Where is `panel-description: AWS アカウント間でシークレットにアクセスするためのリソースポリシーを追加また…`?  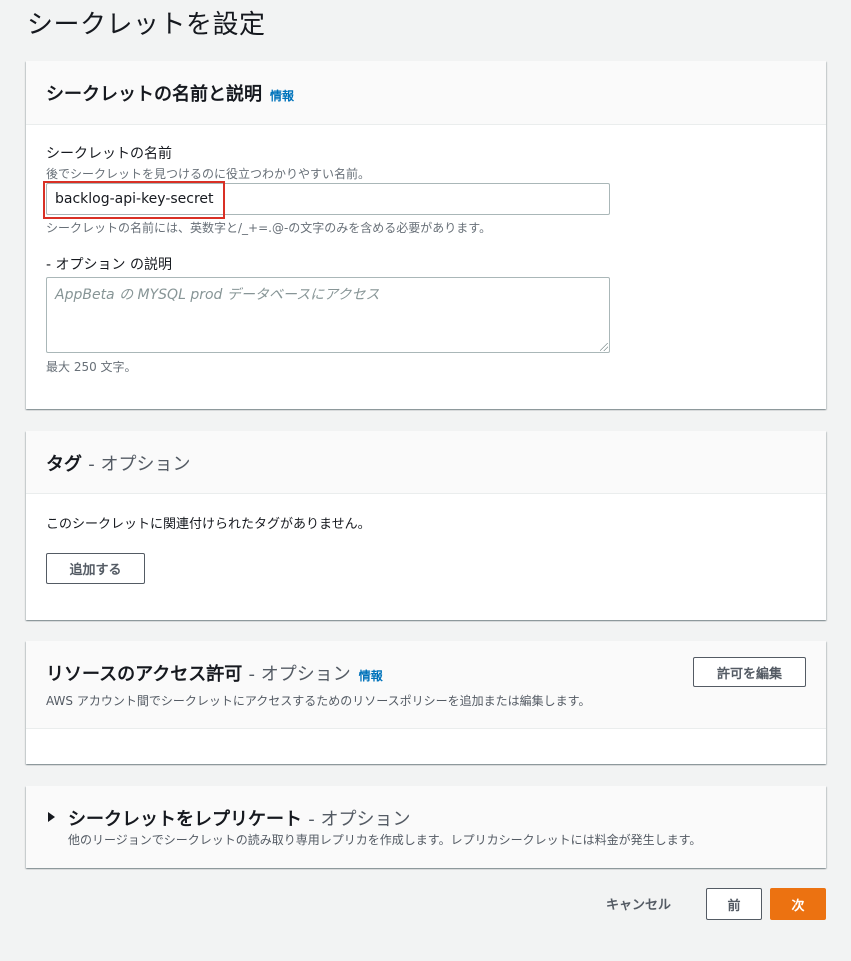
panel-description: AWS アカウント間でシークレットにアクセスするためのリソースポリシーを追加また… is located at coordinates (318, 701).